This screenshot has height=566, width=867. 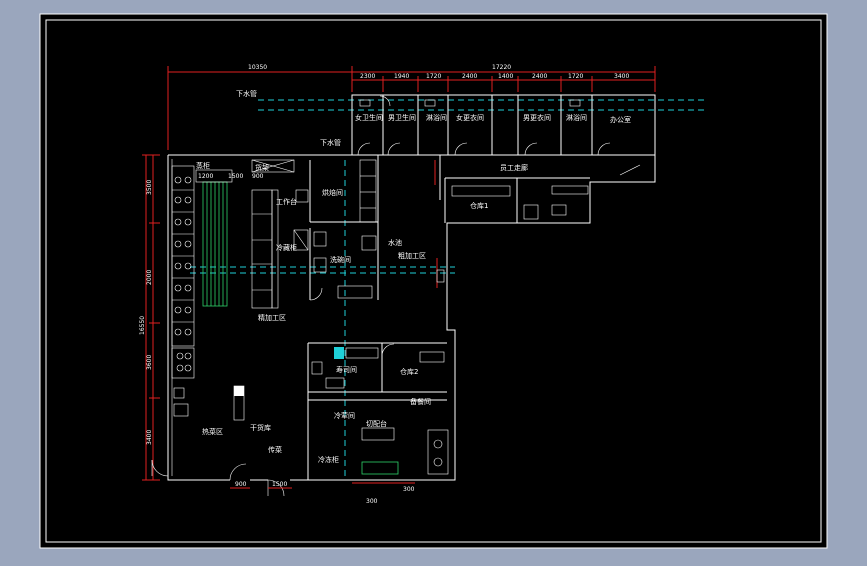 I want to click on label-sushi-room: 寿司间, so click(x=346, y=369).